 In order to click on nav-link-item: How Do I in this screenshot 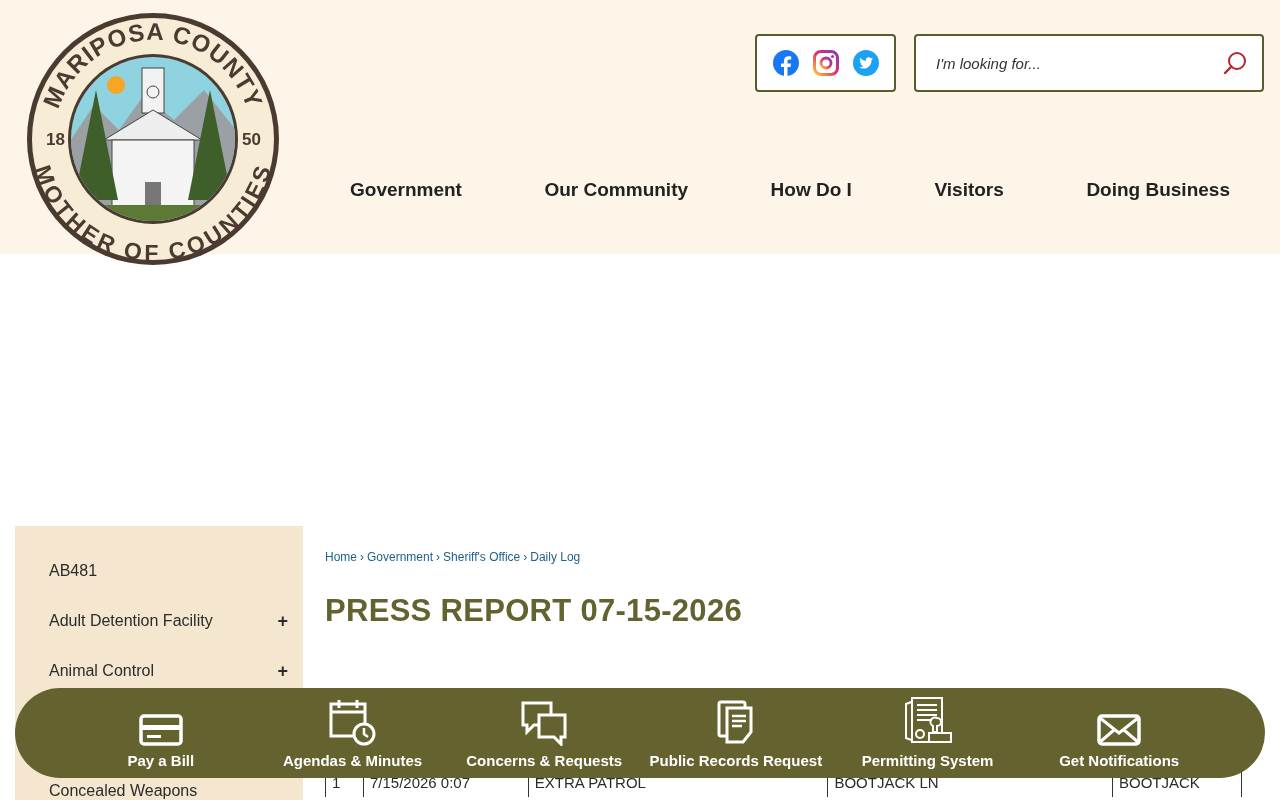, I will do `click(811, 190)`.